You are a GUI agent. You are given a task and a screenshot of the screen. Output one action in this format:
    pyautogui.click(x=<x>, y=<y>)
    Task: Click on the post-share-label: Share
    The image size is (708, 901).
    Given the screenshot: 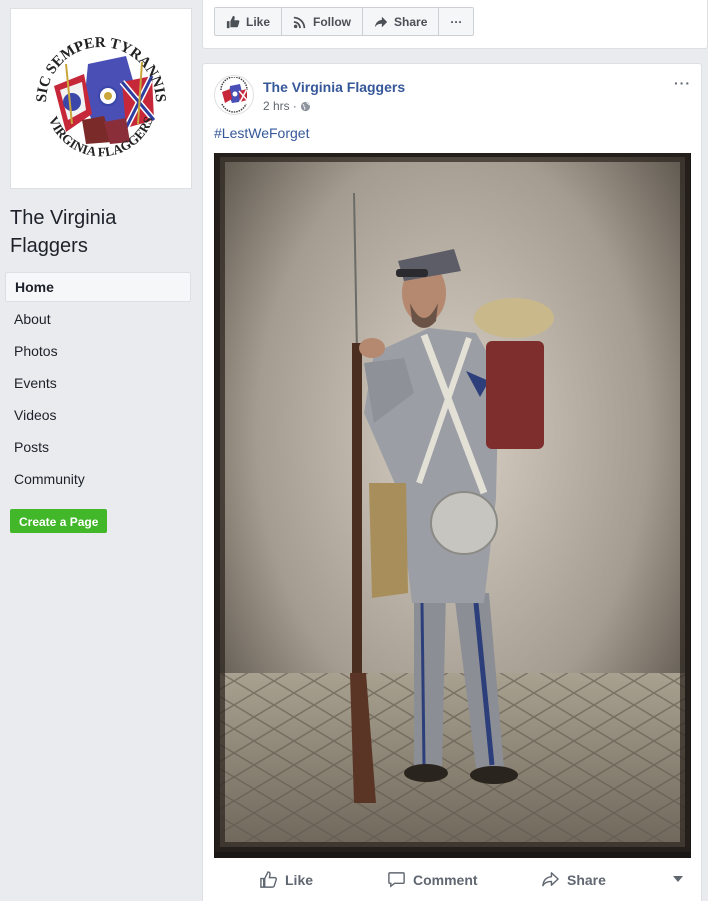 What is the action you would take?
    pyautogui.click(x=586, y=879)
    